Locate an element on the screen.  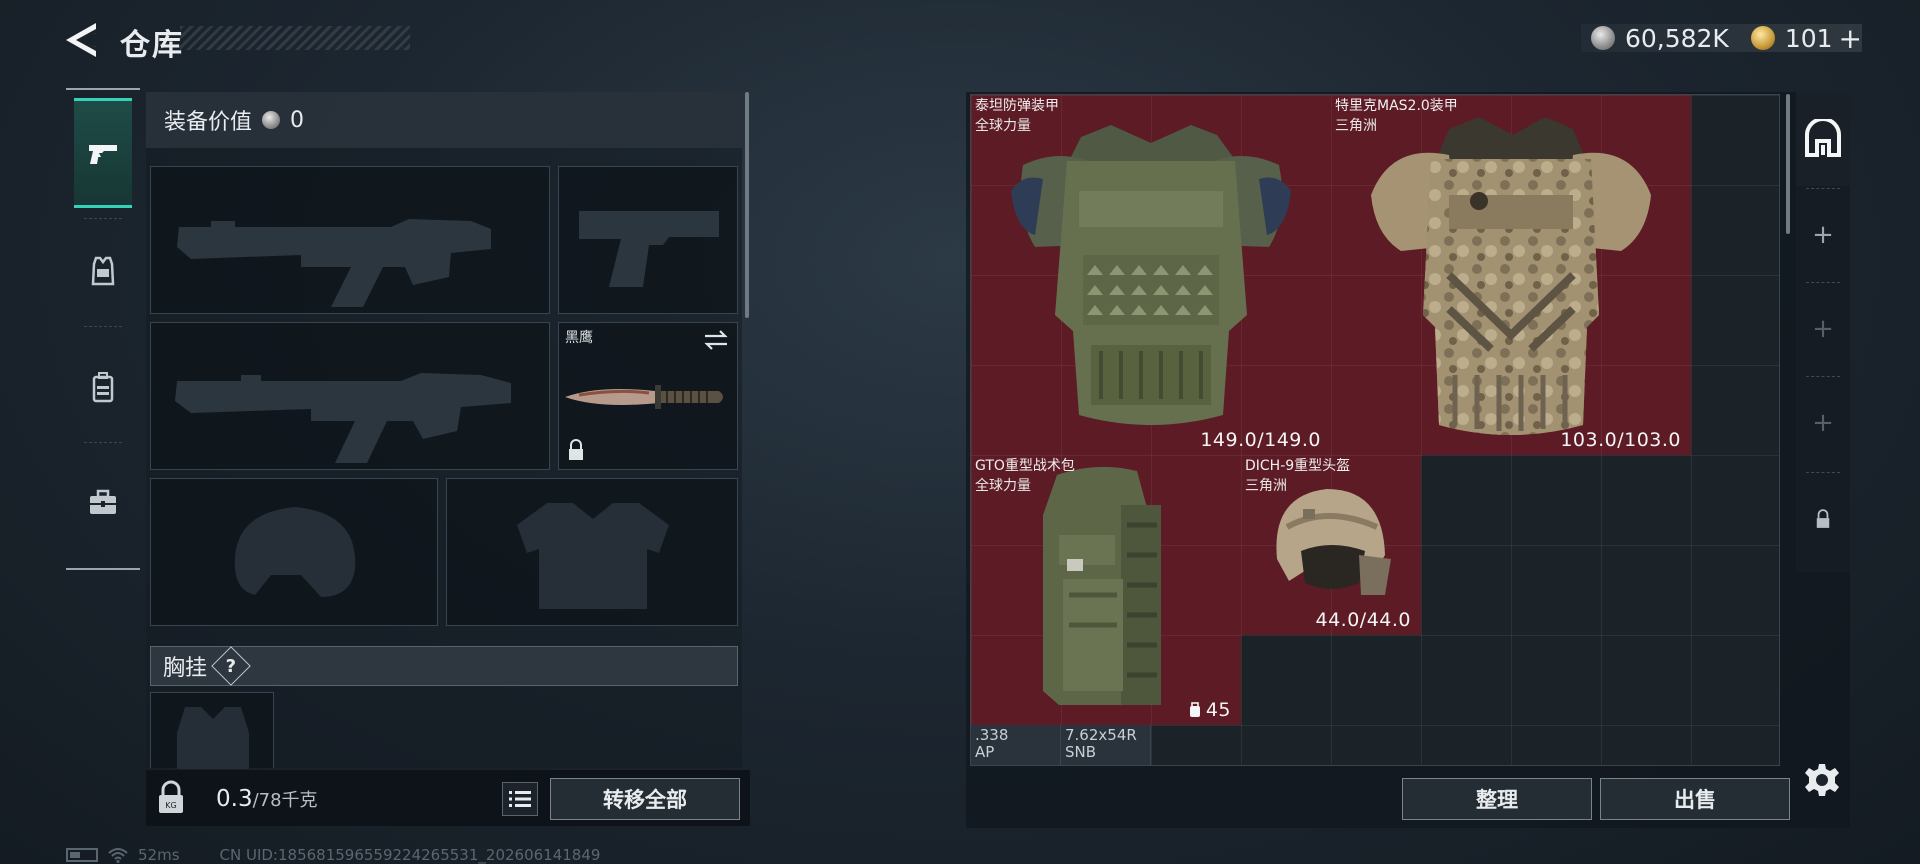
vest-icon is located at coordinates (103, 271).